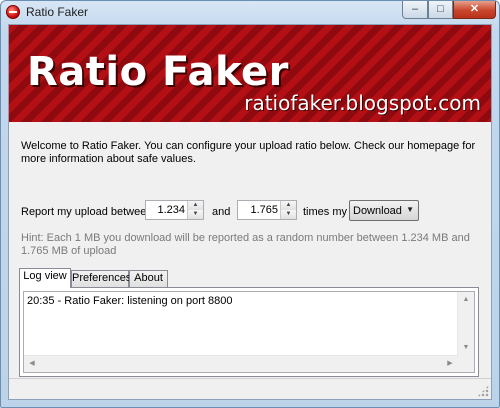  I want to click on max-ratio-stepper: 1.765 ▲ ▼, so click(267, 210).